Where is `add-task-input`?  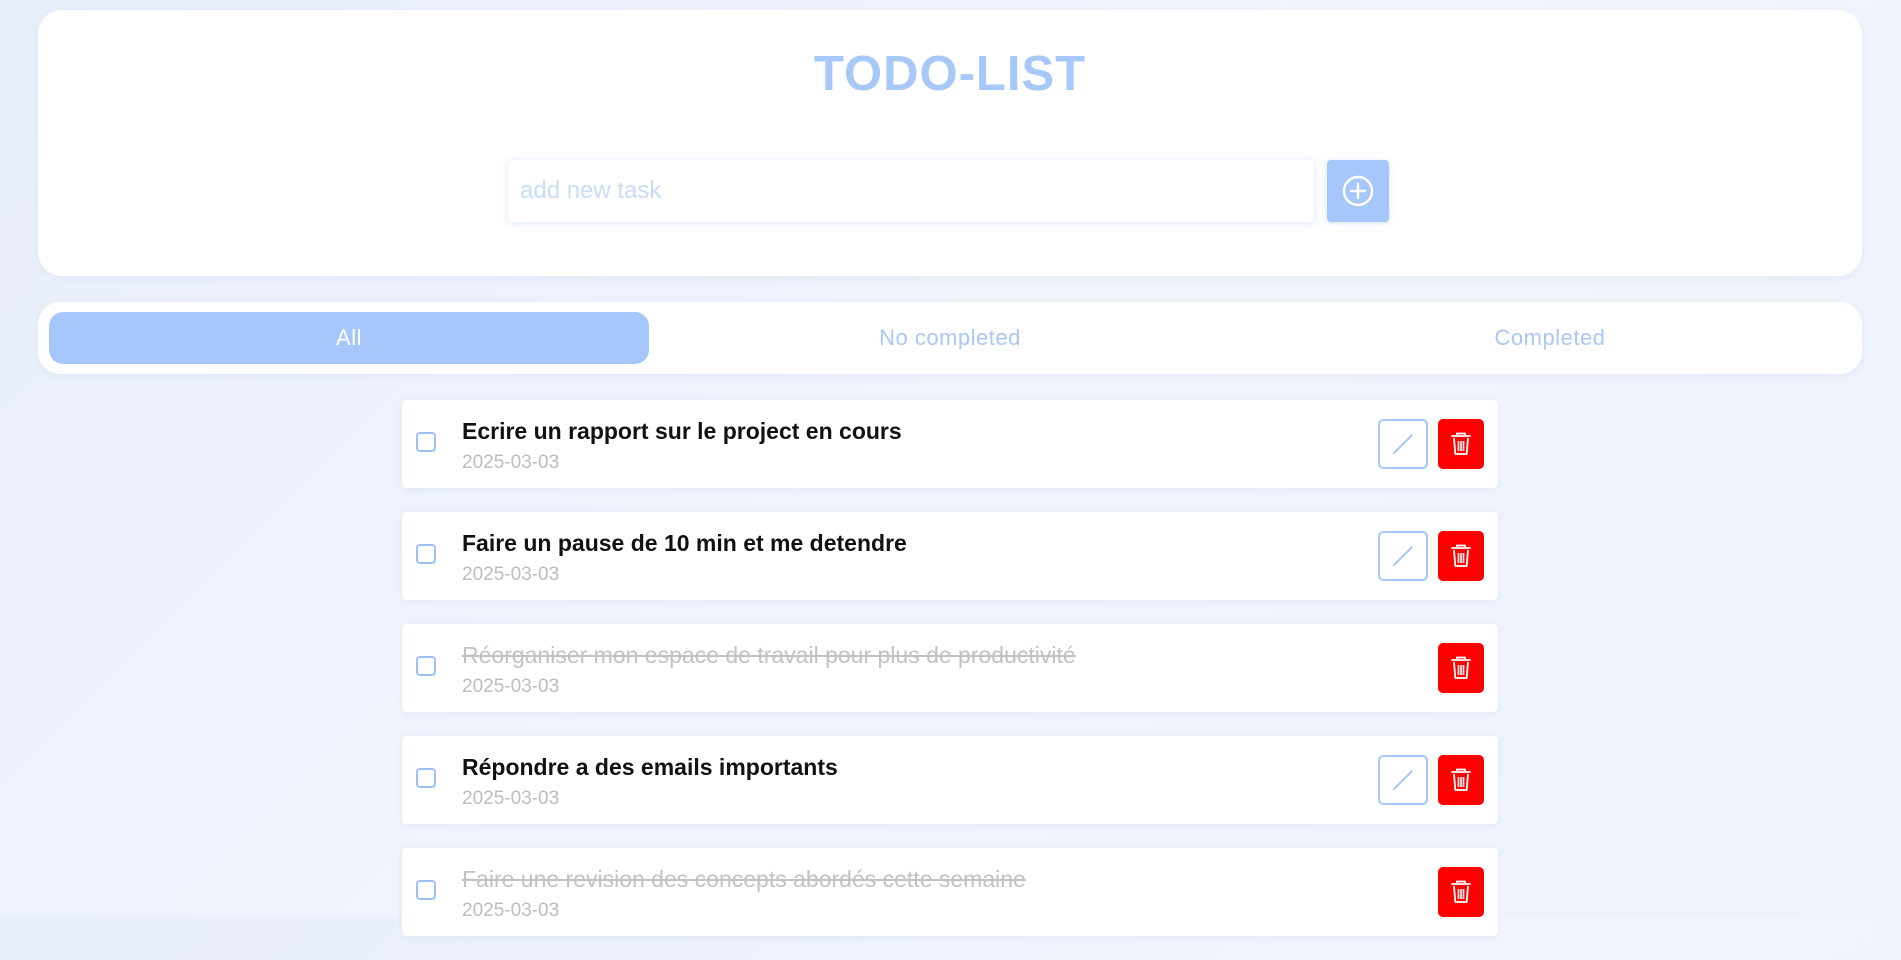
add-task-input is located at coordinates (911, 191).